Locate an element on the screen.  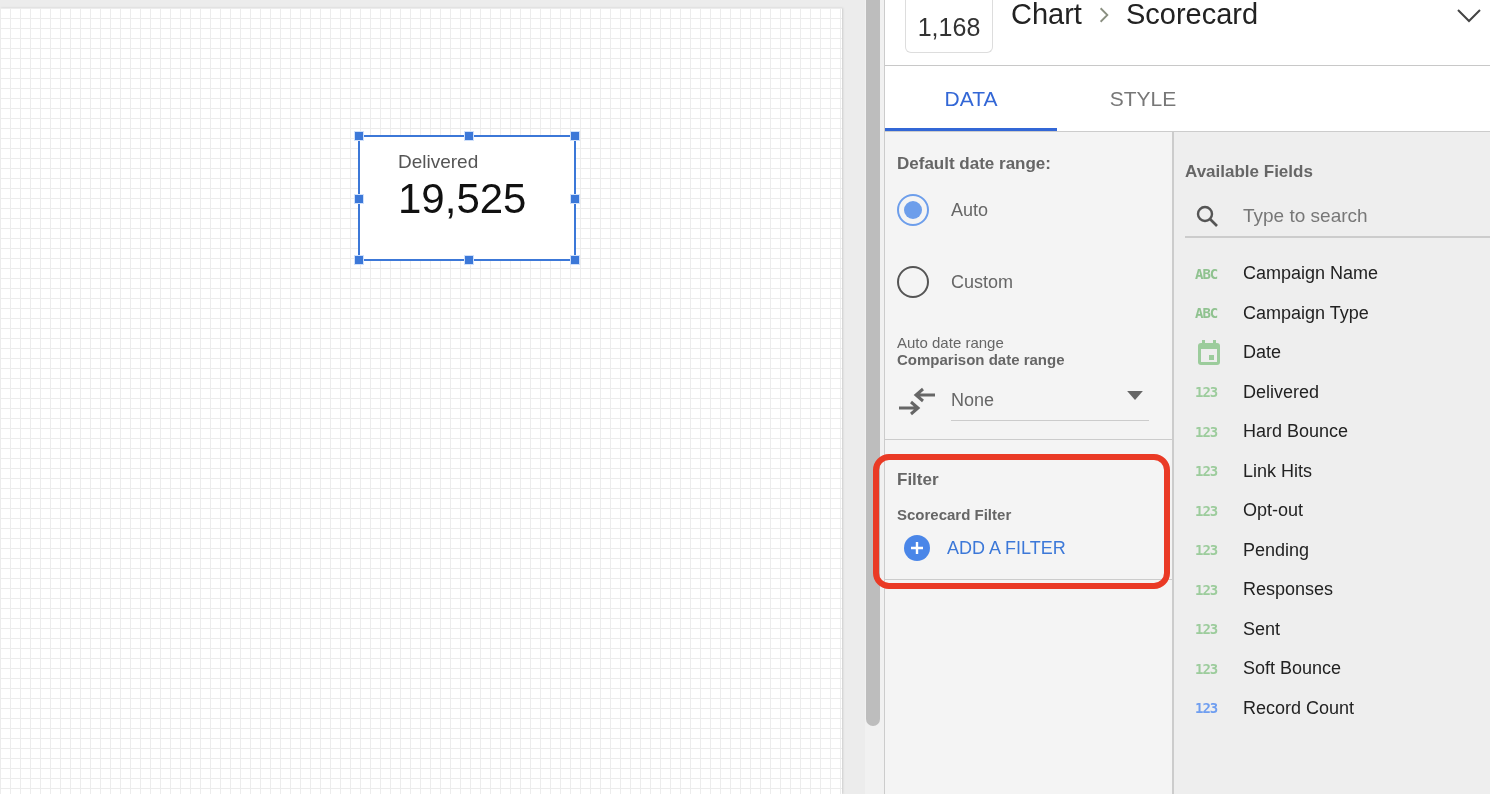
comparison-dropdown: None is located at coordinates (1050, 400).